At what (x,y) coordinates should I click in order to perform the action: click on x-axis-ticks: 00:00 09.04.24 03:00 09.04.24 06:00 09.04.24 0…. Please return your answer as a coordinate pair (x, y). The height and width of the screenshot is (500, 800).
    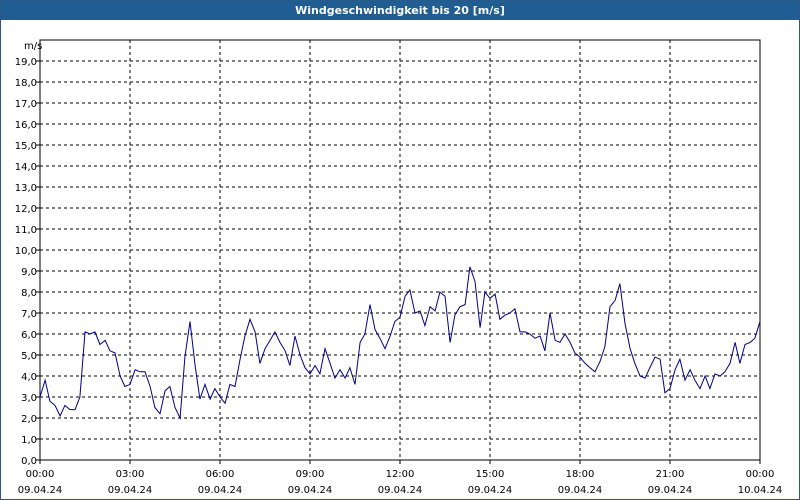
    Looking at the image, I should click on (400, 478).